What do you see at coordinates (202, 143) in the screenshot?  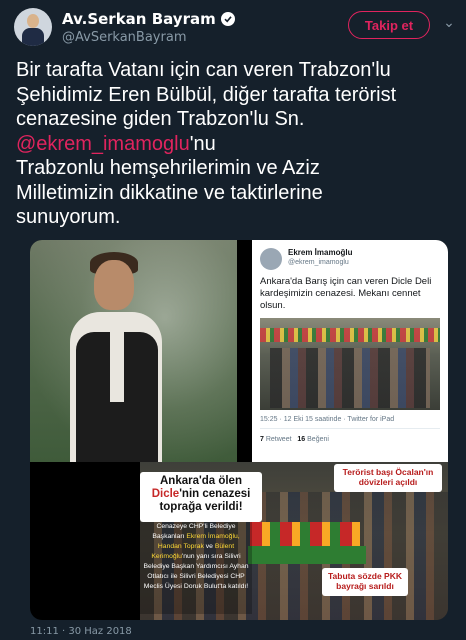 I see `mention-suffix: 'nu` at bounding box center [202, 143].